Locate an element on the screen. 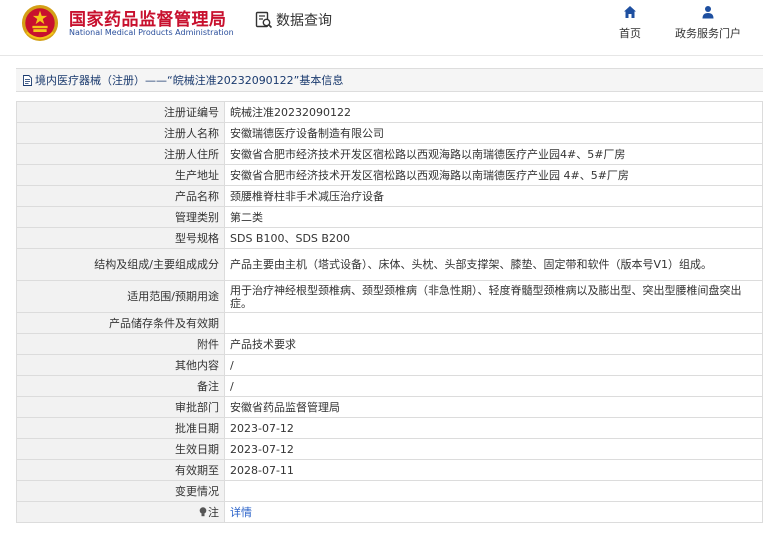 Image resolution: width=763 pixels, height=538 pixels. row-label: 生效日期 is located at coordinates (120, 449).